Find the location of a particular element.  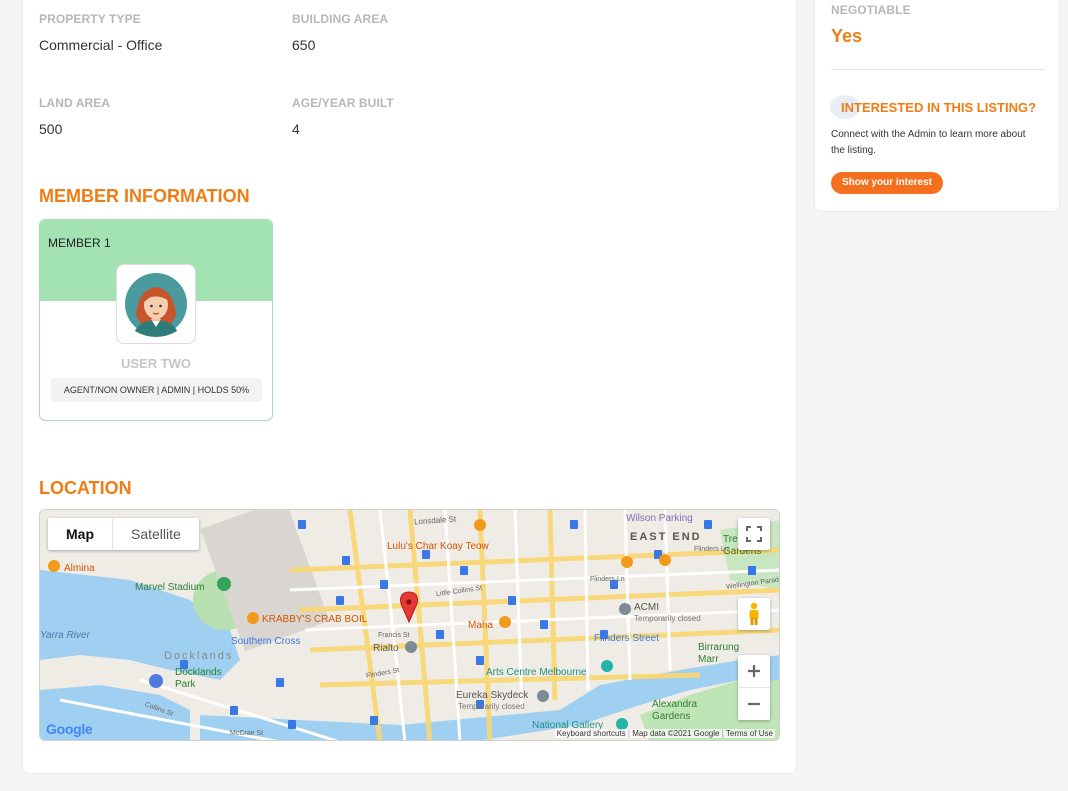

land-area-label: LAND AREA is located at coordinates (75, 103).